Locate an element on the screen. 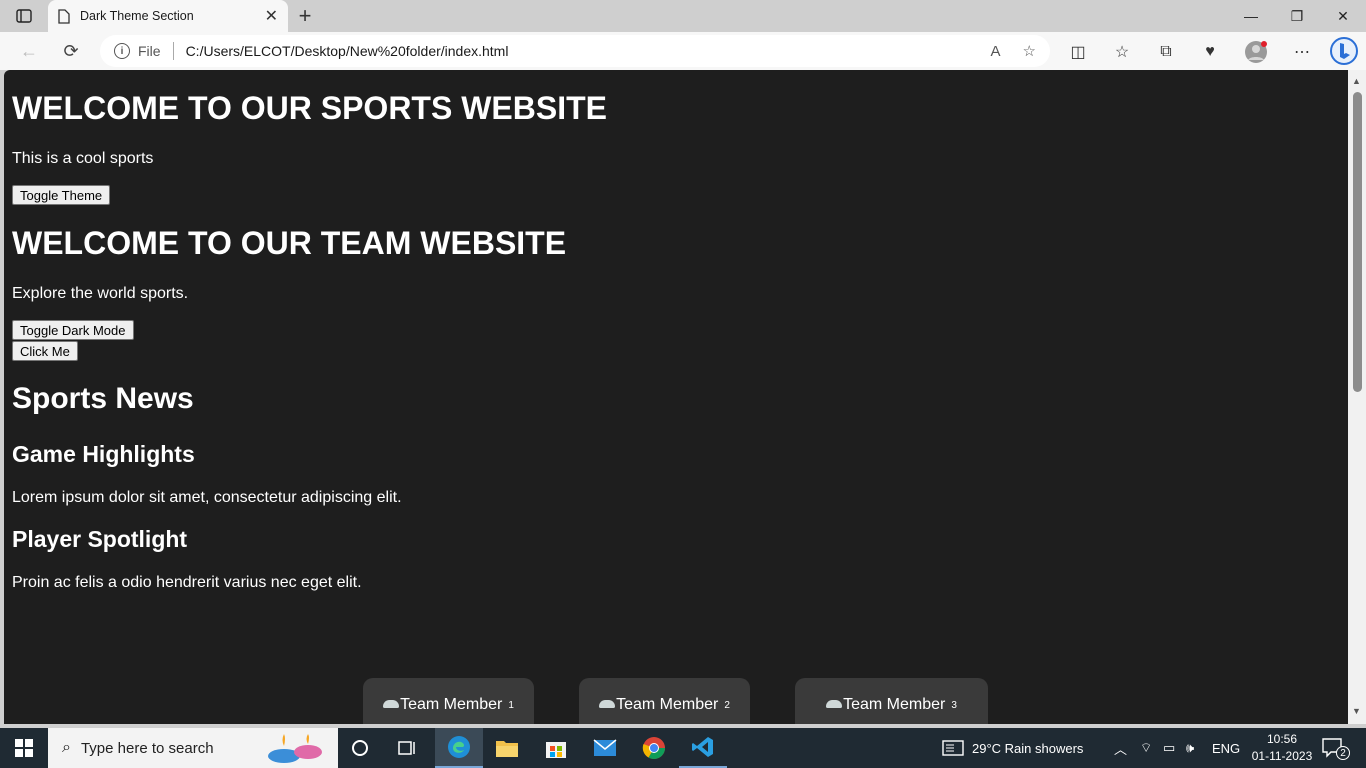 The width and height of the screenshot is (1366, 768). notification-count: 2 is located at coordinates (1343, 753).